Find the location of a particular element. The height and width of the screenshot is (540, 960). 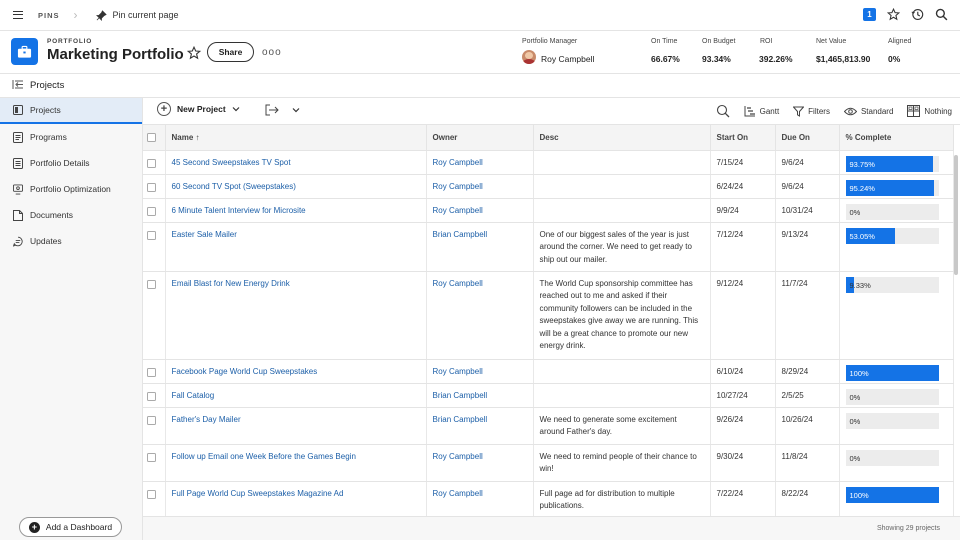

project-name-cell: Easter Sale Mailer is located at coordinates (296, 247).